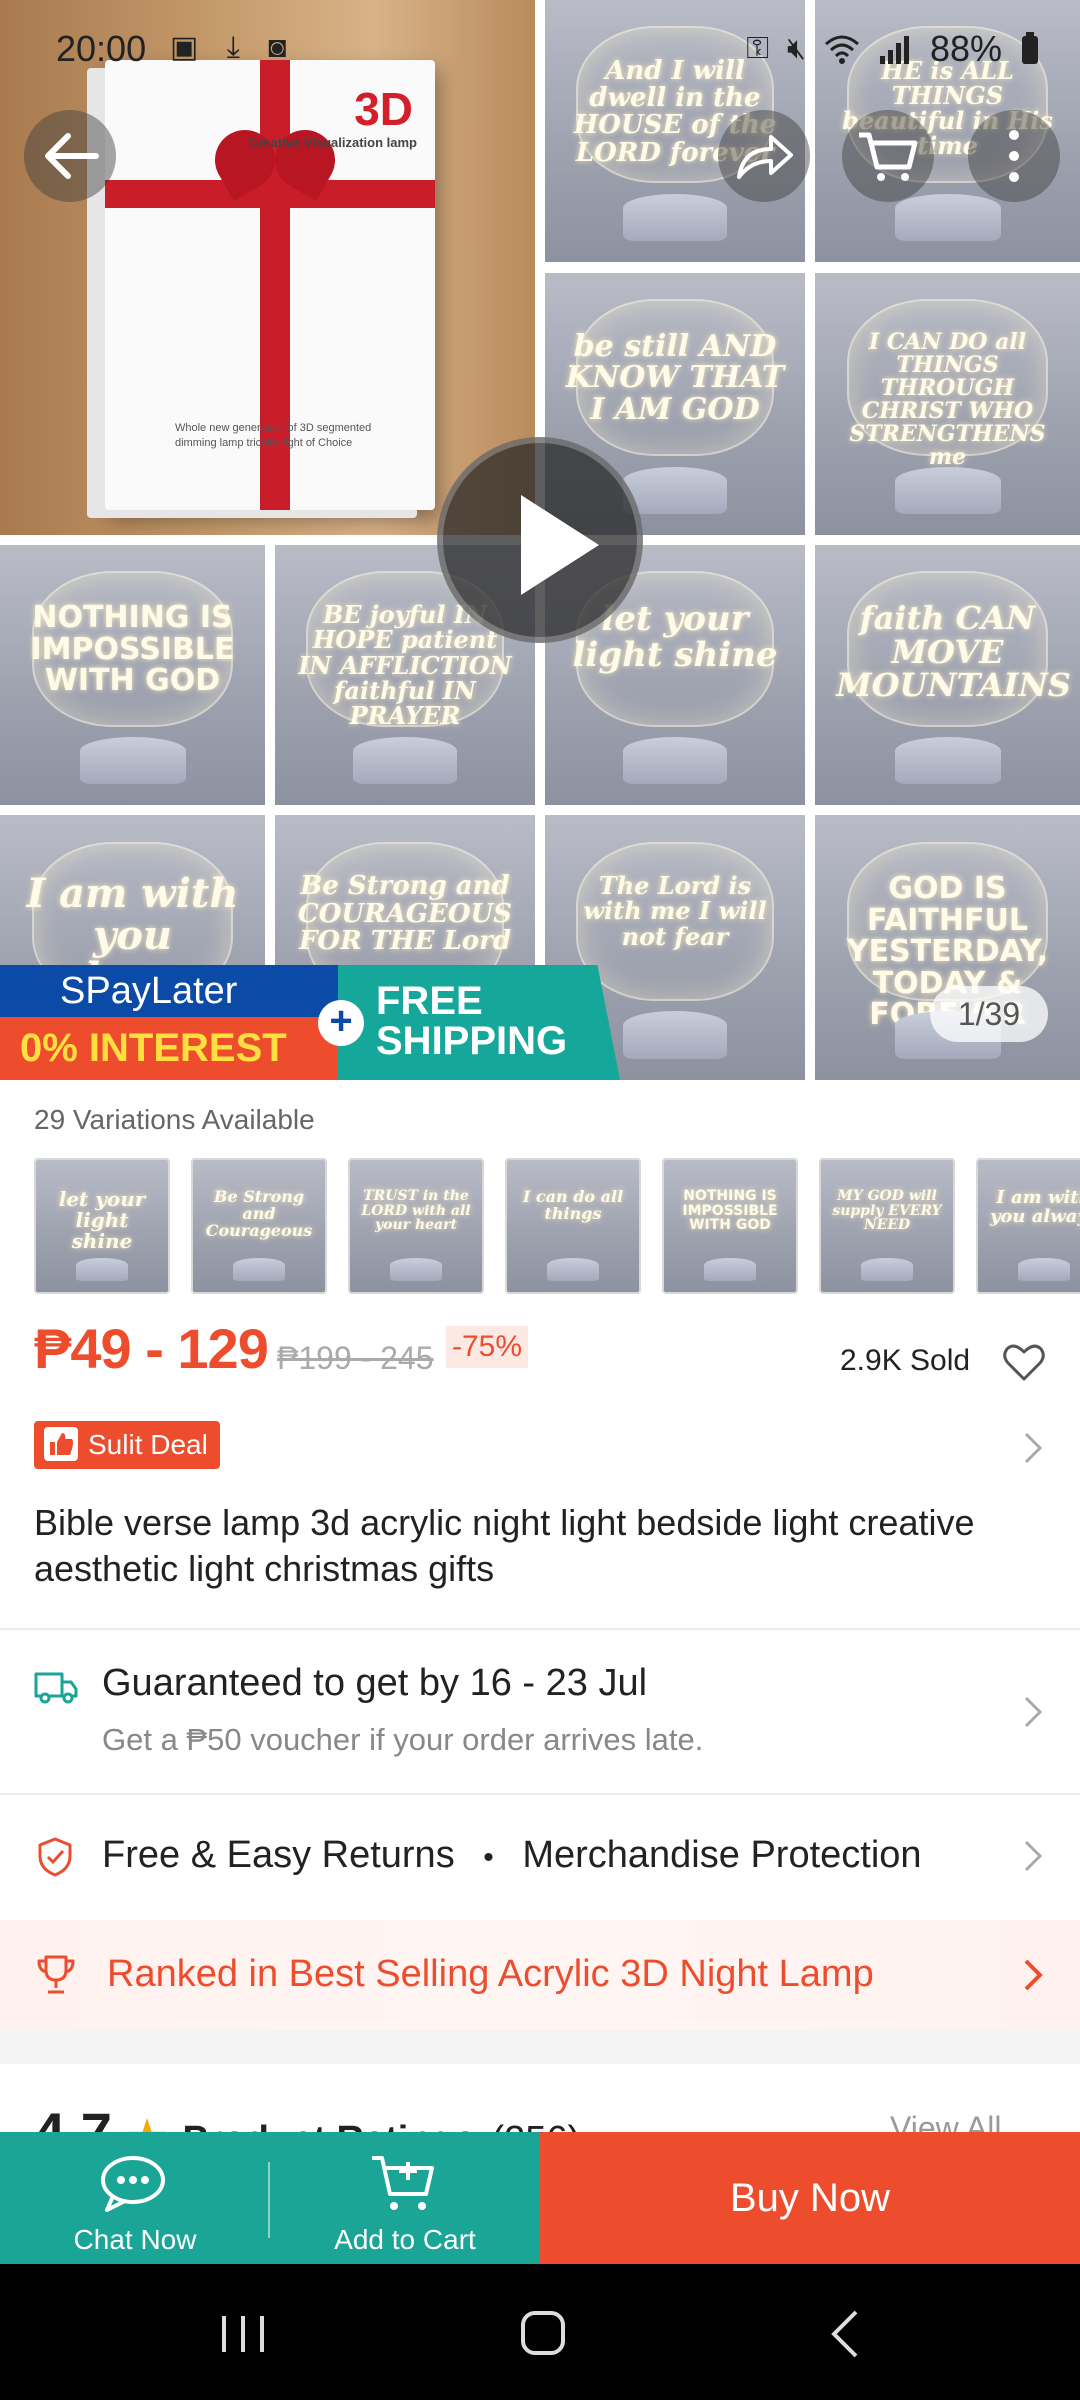  What do you see at coordinates (341, 1023) in the screenshot?
I see `plus-icon: +` at bounding box center [341, 1023].